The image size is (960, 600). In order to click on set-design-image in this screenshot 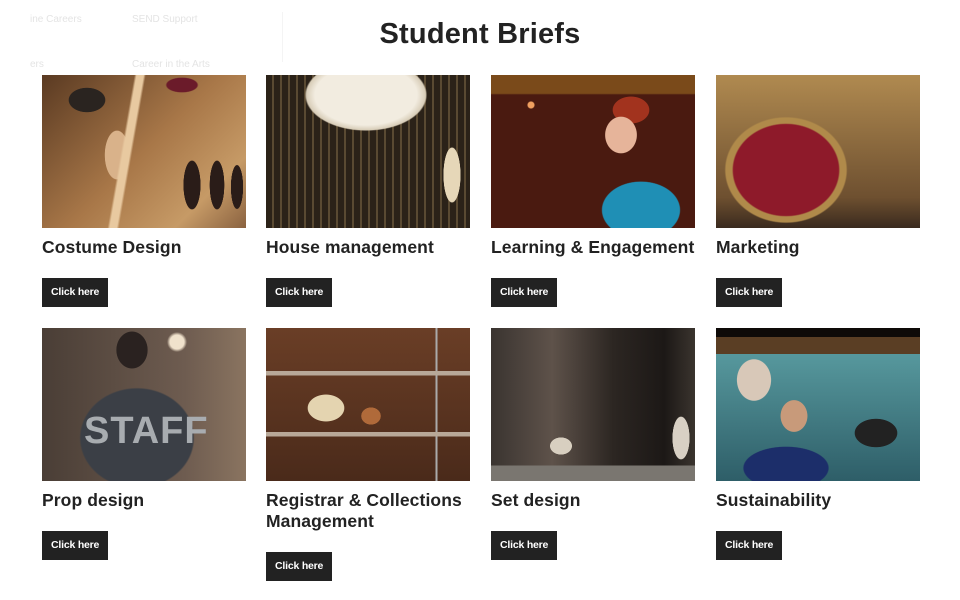, I will do `click(593, 404)`.